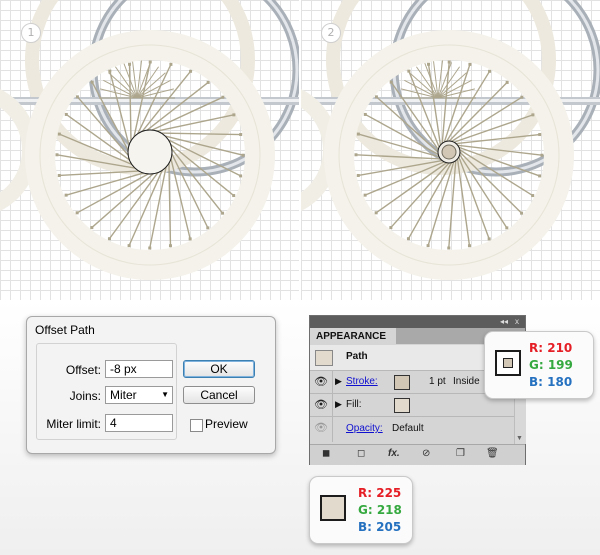 This screenshot has width=600, height=555. I want to click on stroke-align: Inside, so click(466, 381).